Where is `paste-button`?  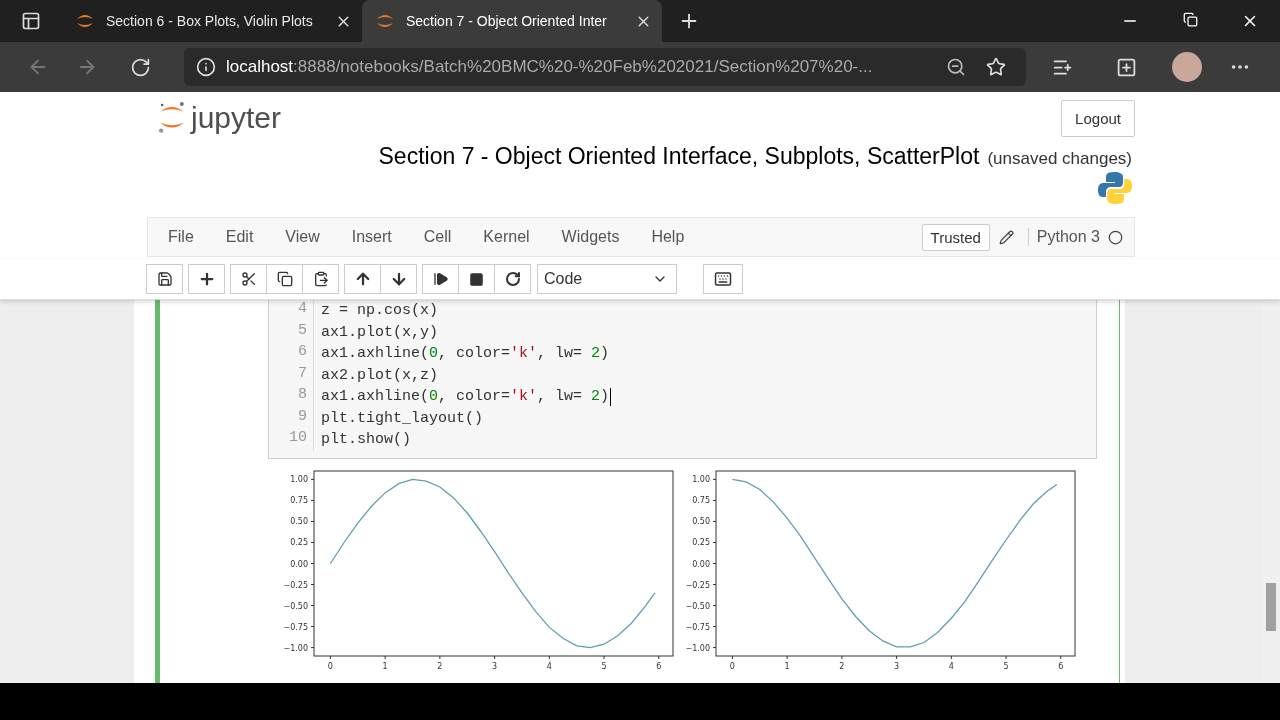
paste-button is located at coordinates (320, 279).